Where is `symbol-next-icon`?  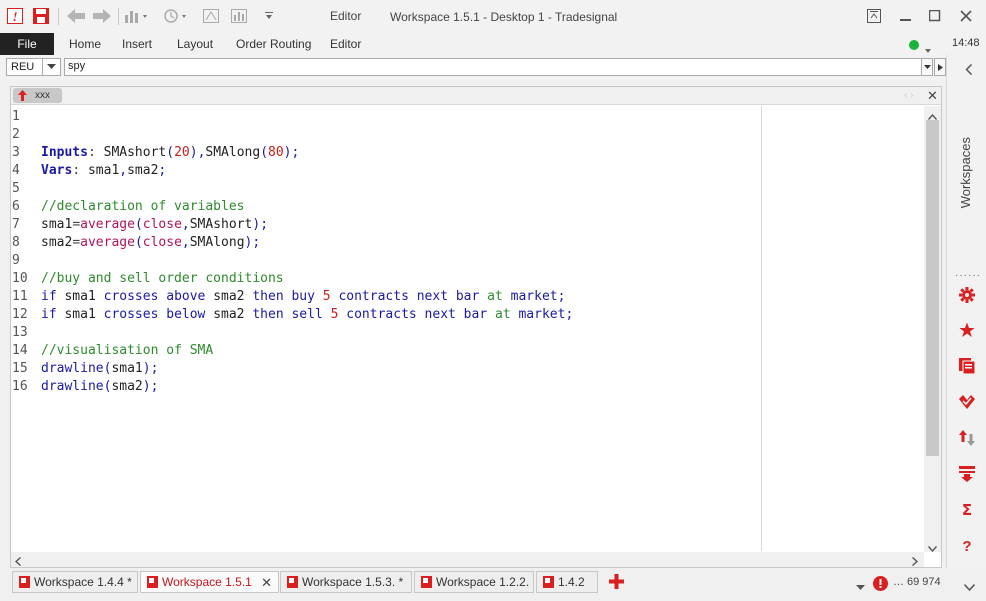
symbol-next-icon is located at coordinates (940, 67).